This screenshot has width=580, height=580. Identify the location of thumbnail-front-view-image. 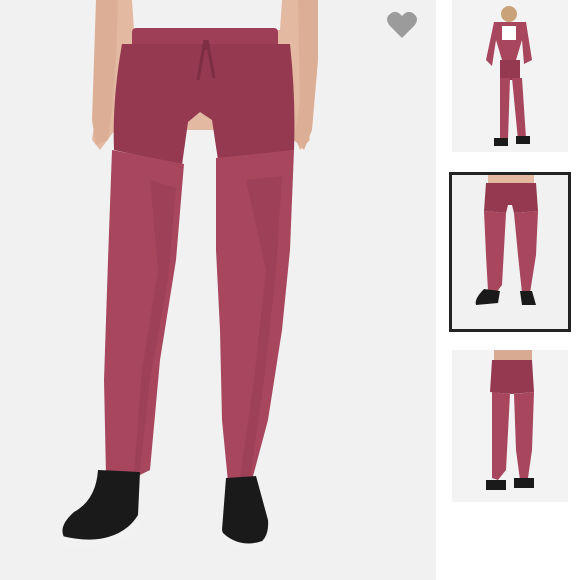
(510, 252).